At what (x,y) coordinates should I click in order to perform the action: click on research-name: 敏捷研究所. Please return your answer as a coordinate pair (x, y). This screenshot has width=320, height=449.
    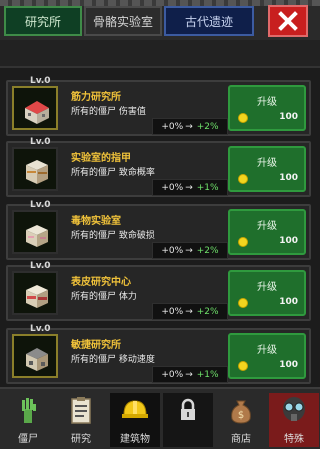
    Looking at the image, I should click on (96, 345).